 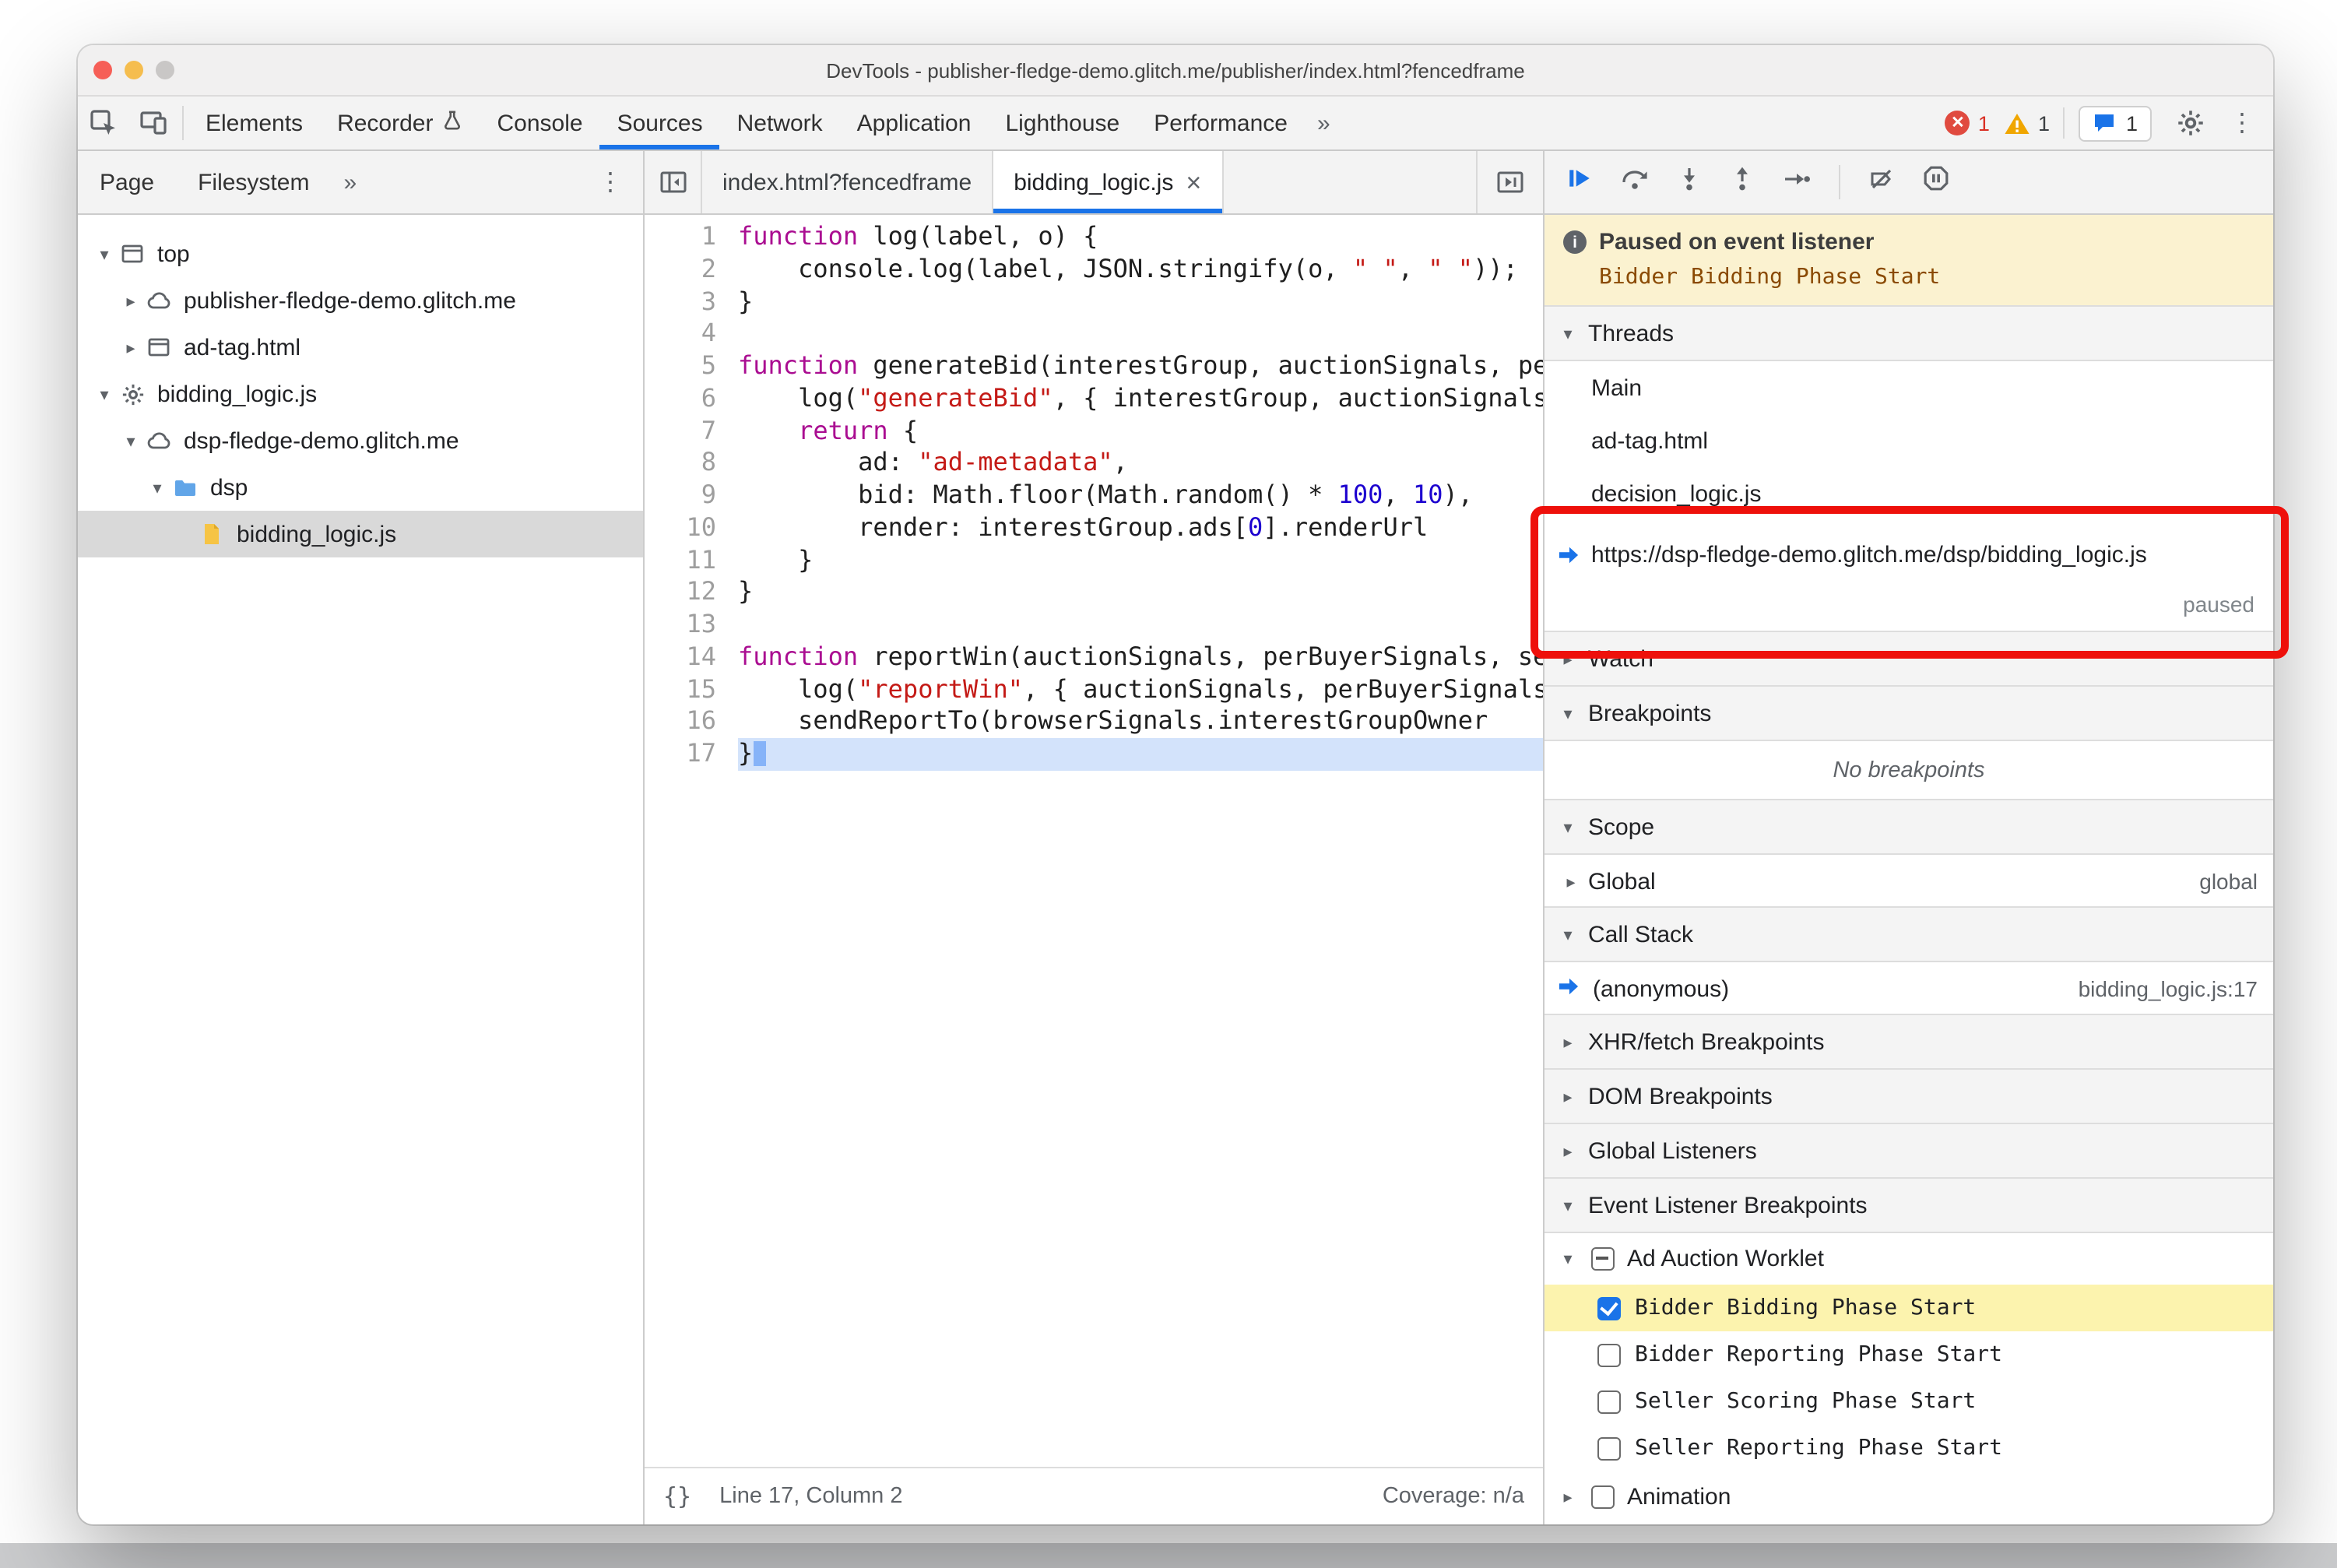 I want to click on issues-button: 1, so click(x=2115, y=123).